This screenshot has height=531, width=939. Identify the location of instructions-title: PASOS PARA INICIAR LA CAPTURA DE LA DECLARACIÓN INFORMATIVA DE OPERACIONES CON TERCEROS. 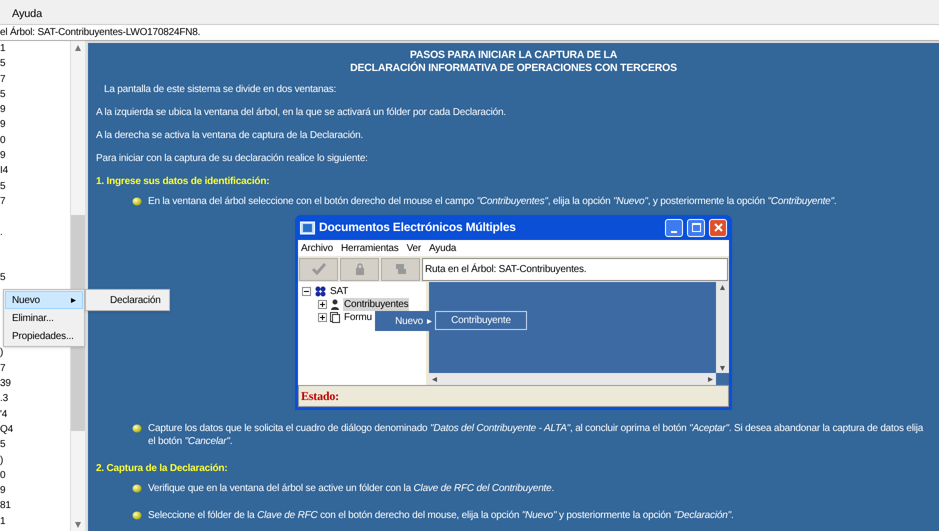
(513, 62).